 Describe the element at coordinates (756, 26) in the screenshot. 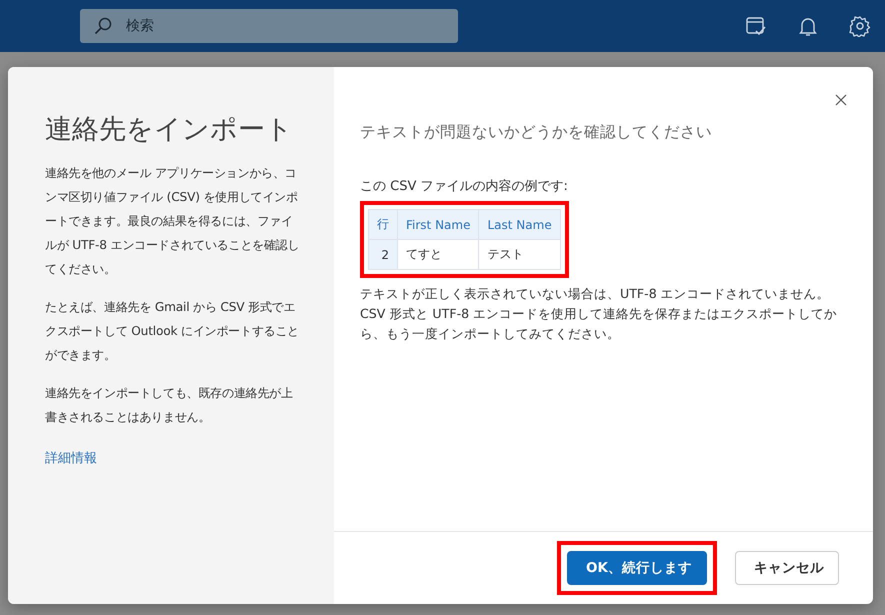

I see `calendar-check-icon` at that location.